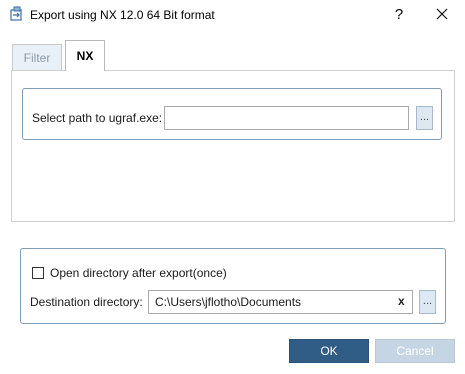 This screenshot has width=465, height=374. Describe the element at coordinates (122, 15) in the screenshot. I see `window-title: Export using NX 12.0 64 Bit format` at that location.